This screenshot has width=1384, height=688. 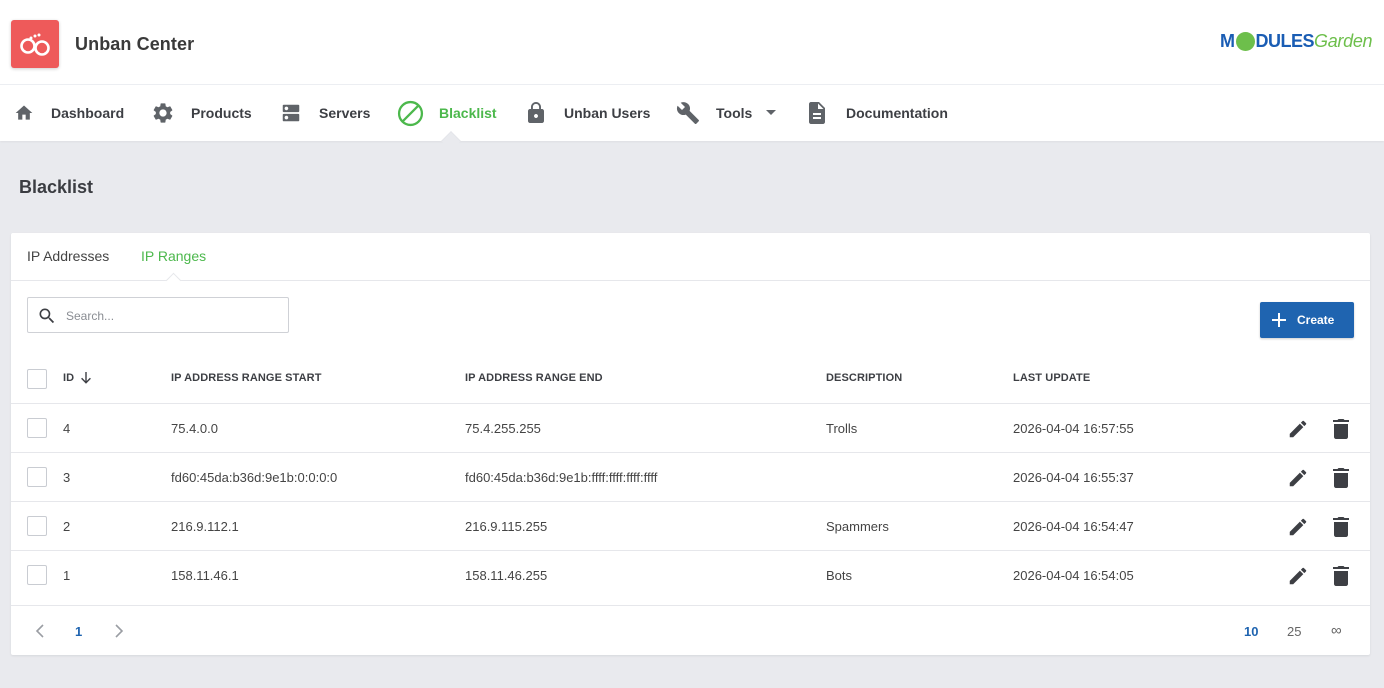 What do you see at coordinates (1285, 40) in the screenshot?
I see `brand-text-modules: DULES` at bounding box center [1285, 40].